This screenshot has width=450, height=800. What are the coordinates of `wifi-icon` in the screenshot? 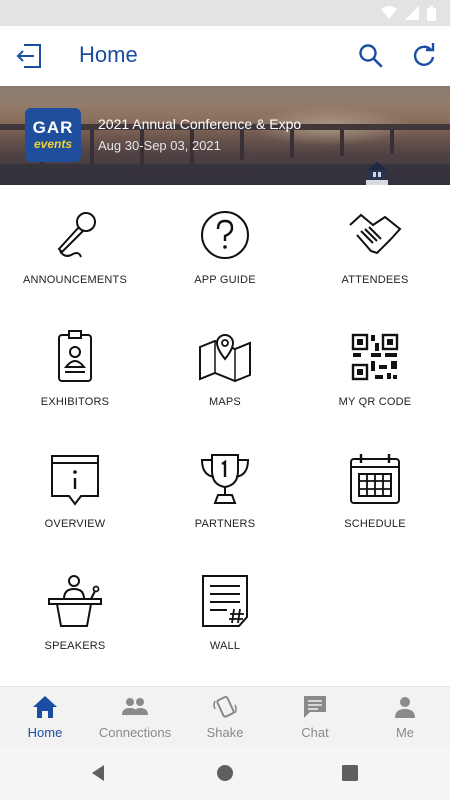 It's located at (389, 12).